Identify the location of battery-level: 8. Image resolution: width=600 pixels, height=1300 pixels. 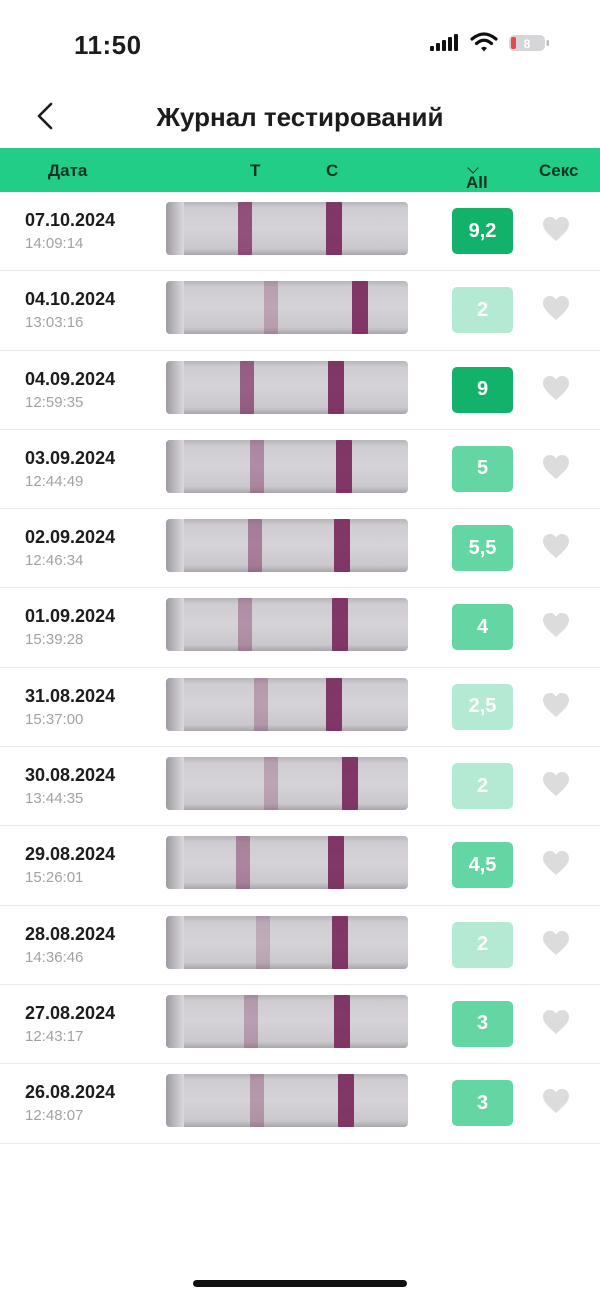
(527, 44).